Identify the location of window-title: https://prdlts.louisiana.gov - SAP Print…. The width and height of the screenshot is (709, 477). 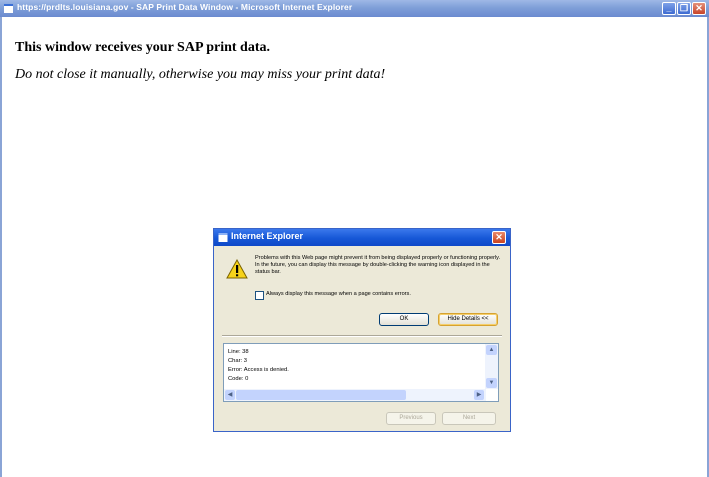
(185, 7).